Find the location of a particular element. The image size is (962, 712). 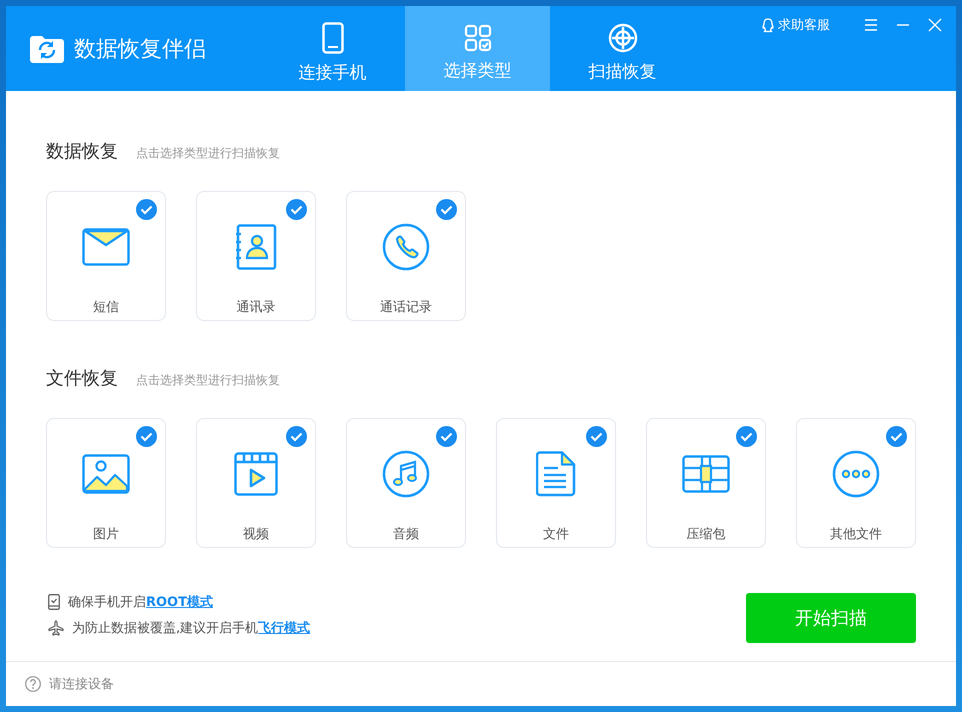

type-card: 短信 is located at coordinates (106, 256).